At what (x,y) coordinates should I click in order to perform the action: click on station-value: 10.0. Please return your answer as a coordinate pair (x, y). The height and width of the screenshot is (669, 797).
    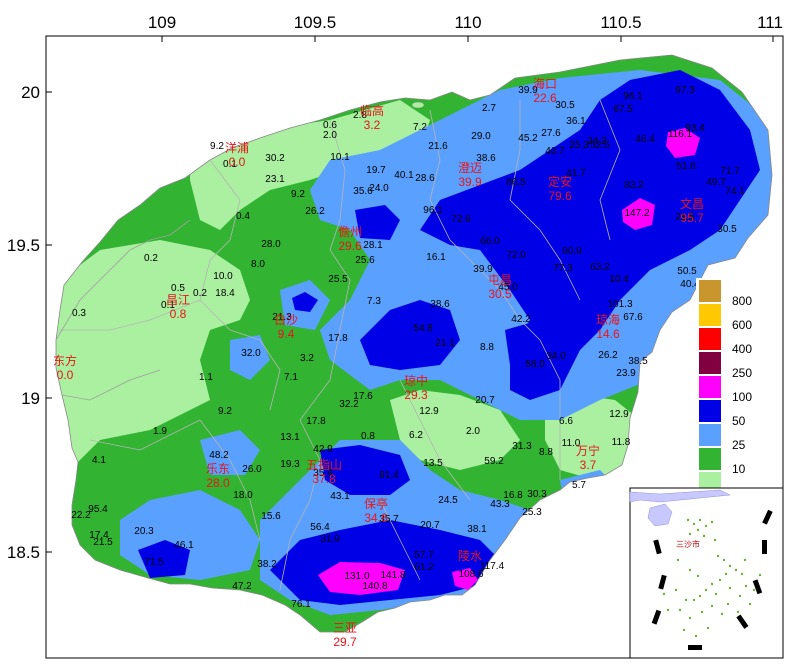
    Looking at the image, I should click on (223, 276).